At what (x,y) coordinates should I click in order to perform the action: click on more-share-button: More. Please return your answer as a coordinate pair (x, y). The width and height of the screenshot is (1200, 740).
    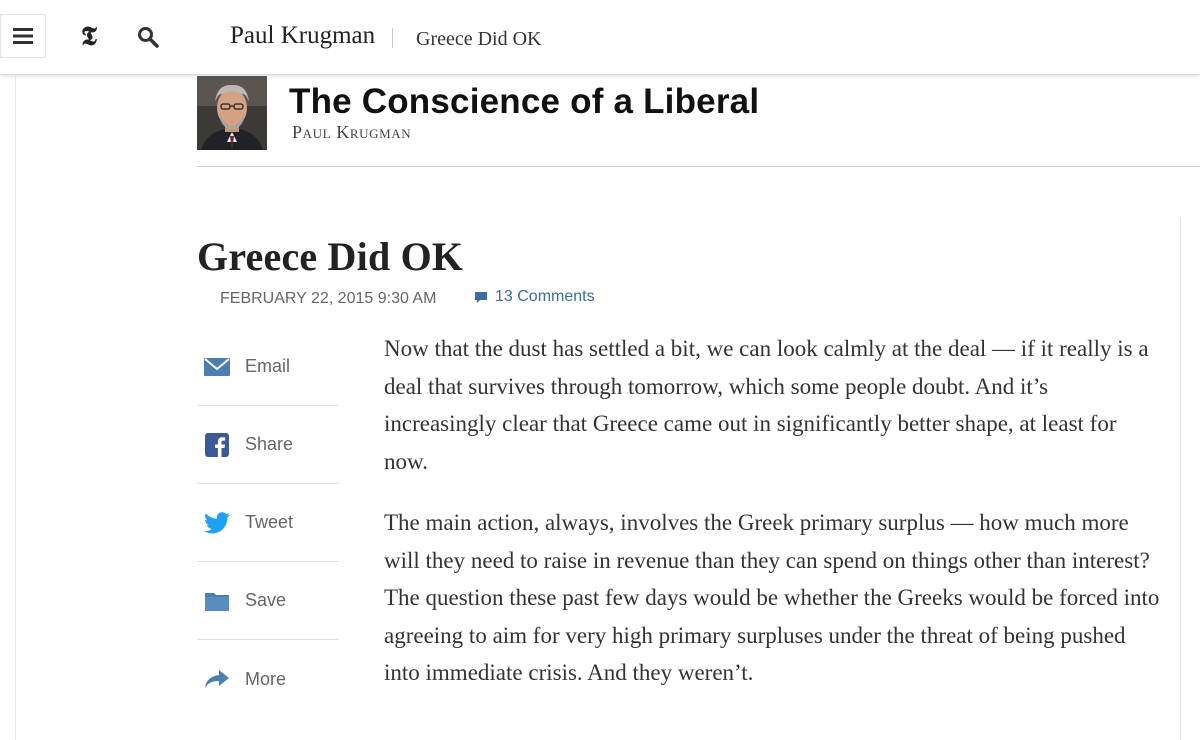
    Looking at the image, I should click on (268, 679).